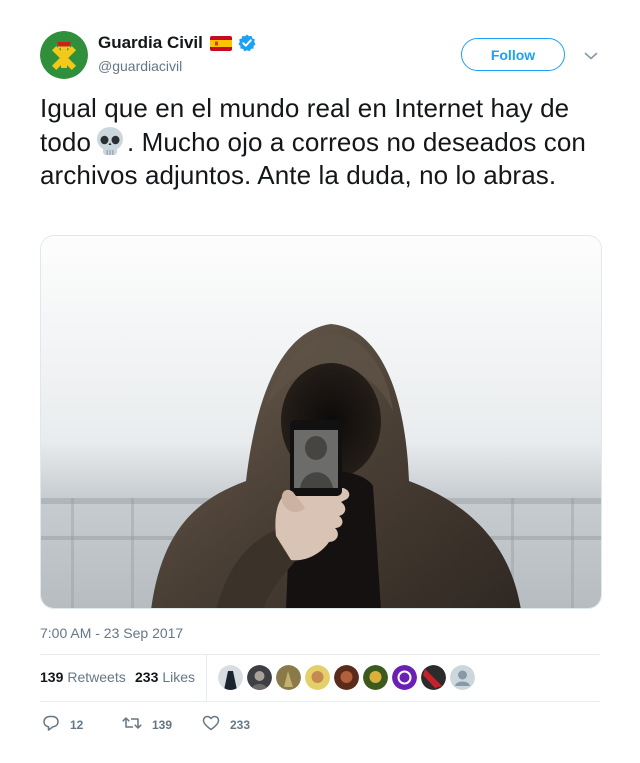 The image size is (640, 763). I want to click on display-name-row: Guardia Civil, so click(177, 43).